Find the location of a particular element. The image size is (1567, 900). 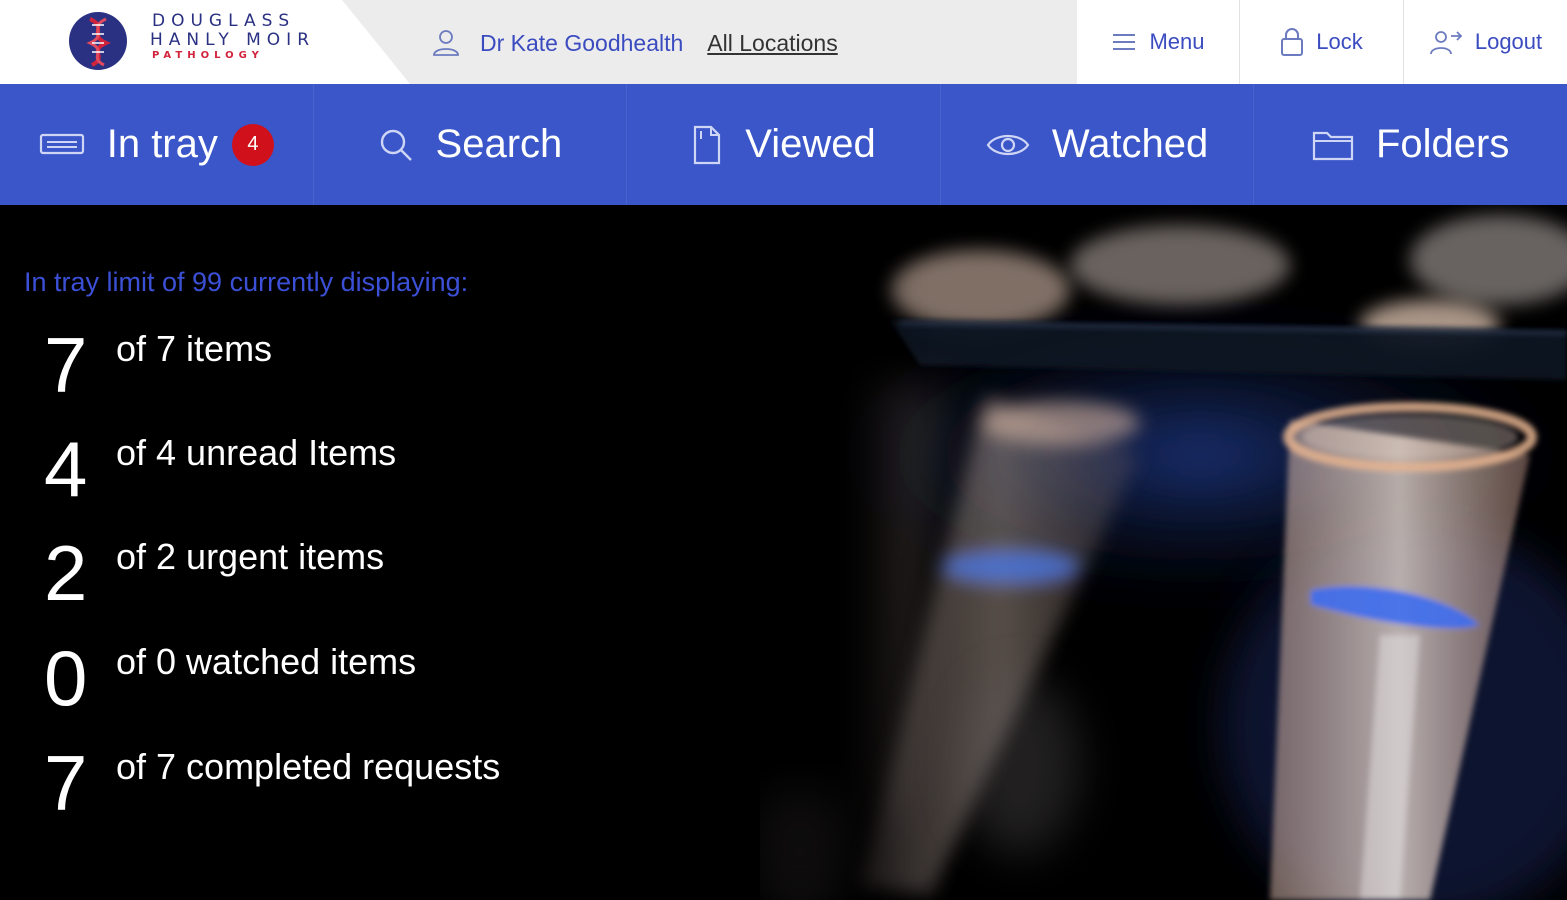

stat-label: of 7 items is located at coordinates (194, 348).